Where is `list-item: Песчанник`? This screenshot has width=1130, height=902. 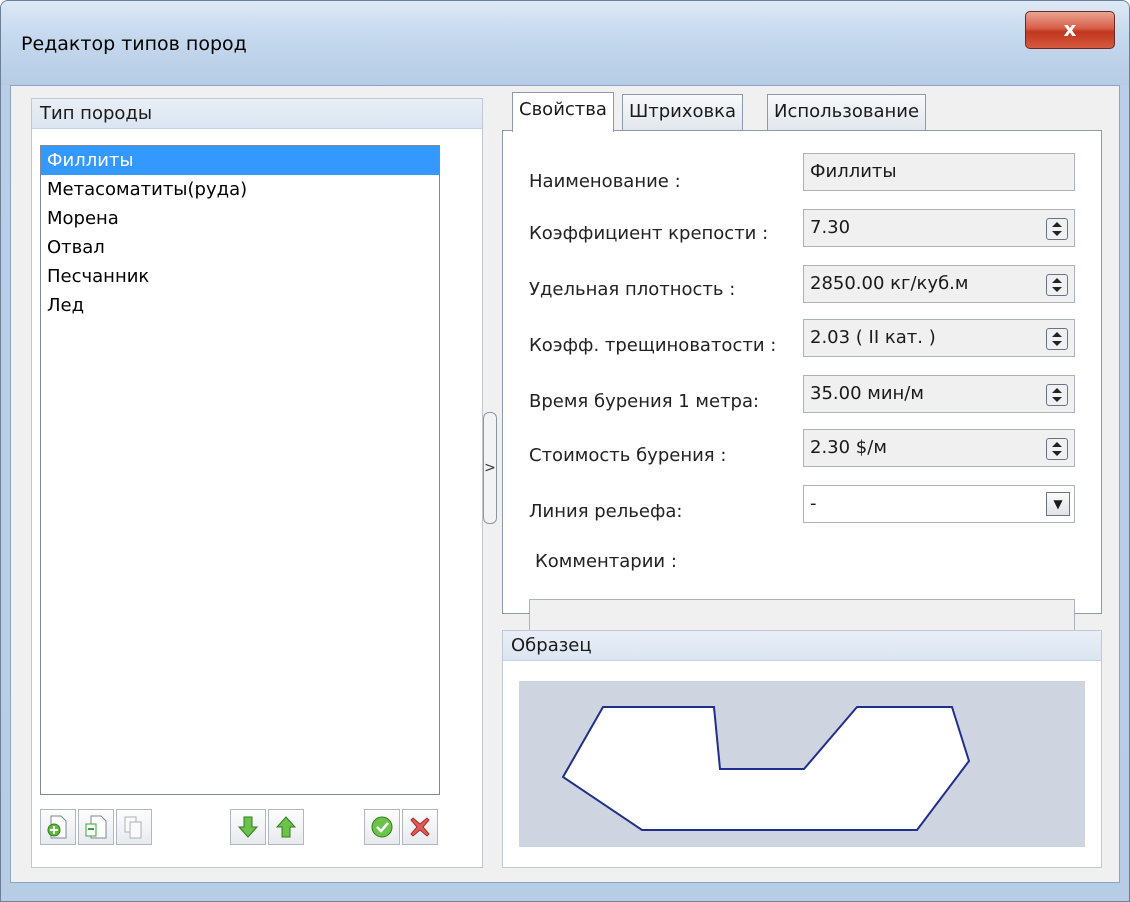 list-item: Песчанник is located at coordinates (240, 276).